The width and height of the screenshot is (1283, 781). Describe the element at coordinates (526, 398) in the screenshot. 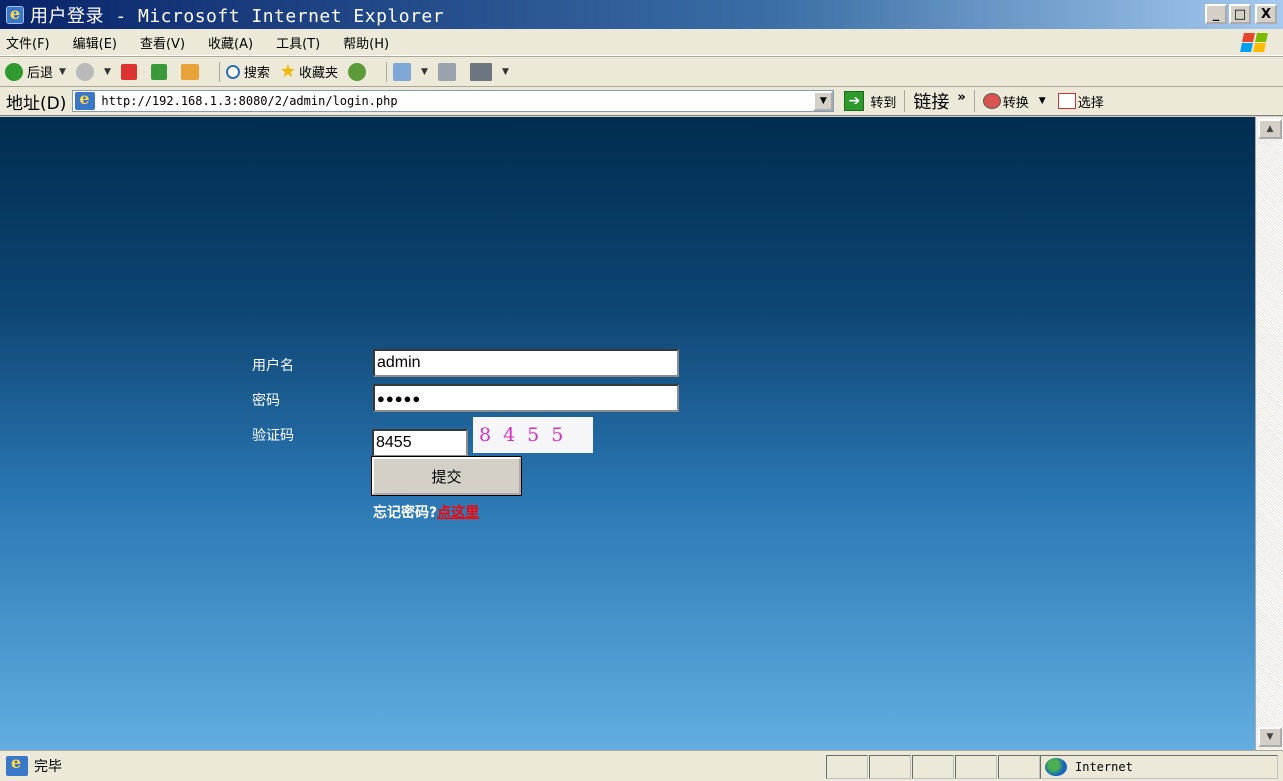

I see `password-input: ●●●●●` at that location.